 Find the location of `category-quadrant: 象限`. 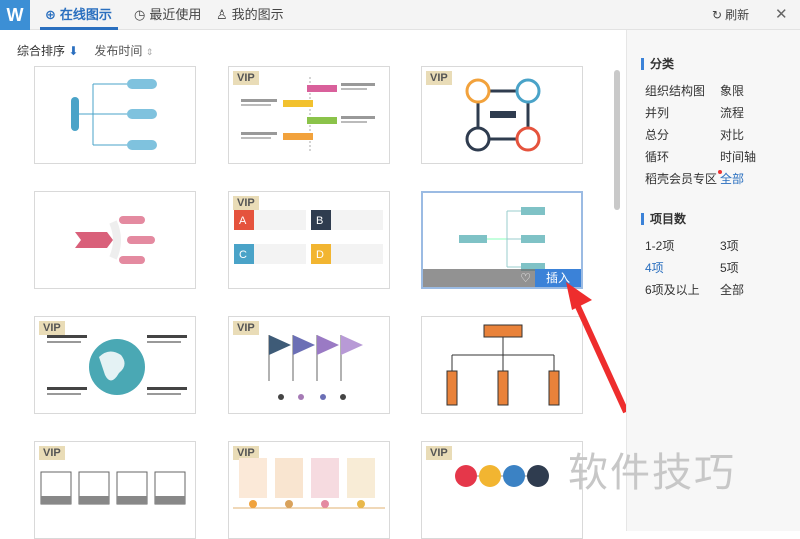

category-quadrant: 象限 is located at coordinates (732, 90).